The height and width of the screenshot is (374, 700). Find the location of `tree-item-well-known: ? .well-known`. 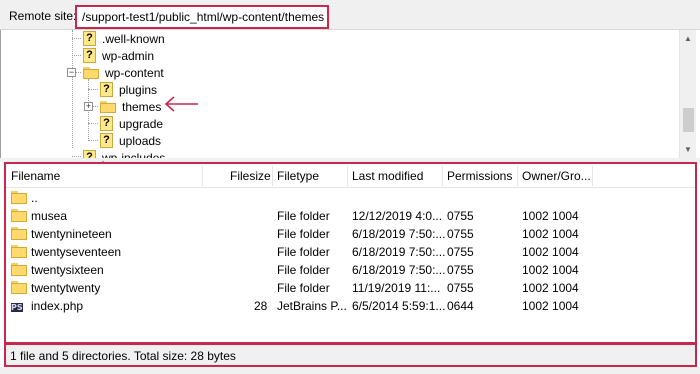

tree-item-well-known: ? .well-known is located at coordinates (124, 38).